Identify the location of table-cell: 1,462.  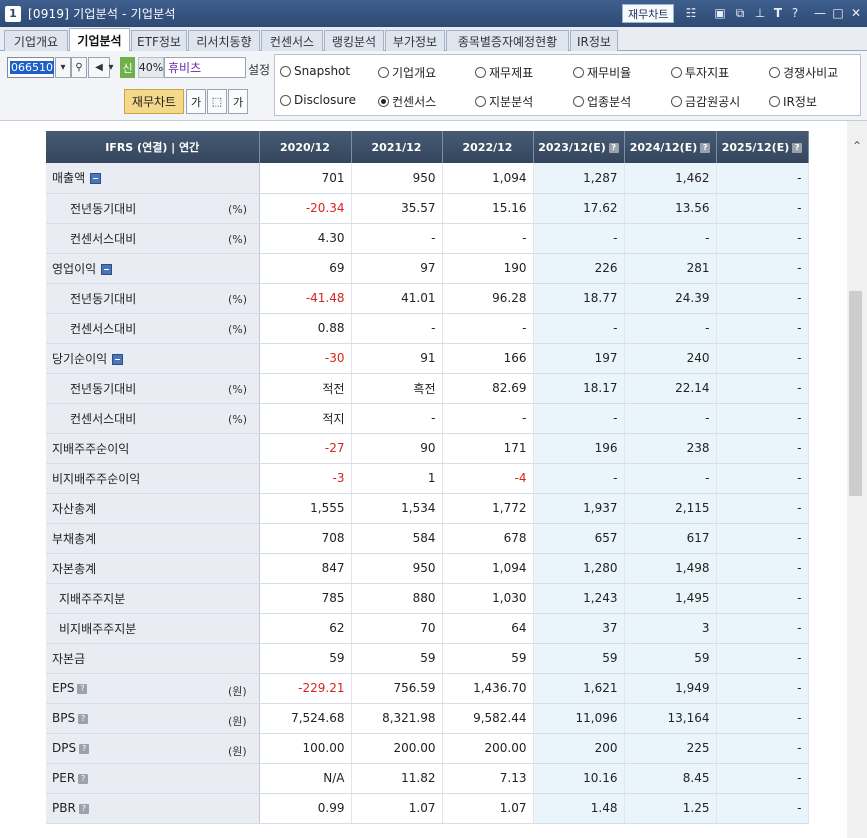
(670, 178).